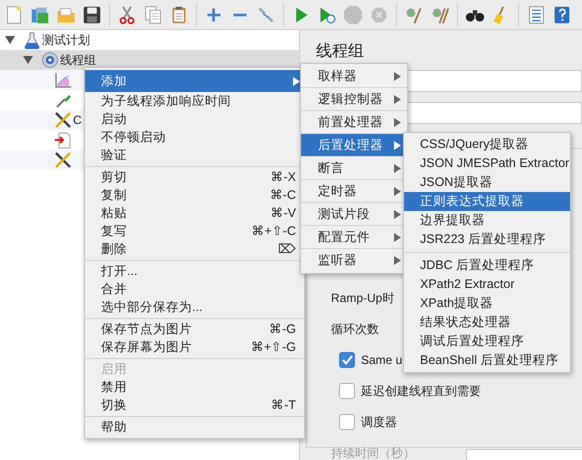 This screenshot has width=582, height=460. What do you see at coordinates (194, 137) in the screenshot?
I see `menu-item: 不停顿启动` at bounding box center [194, 137].